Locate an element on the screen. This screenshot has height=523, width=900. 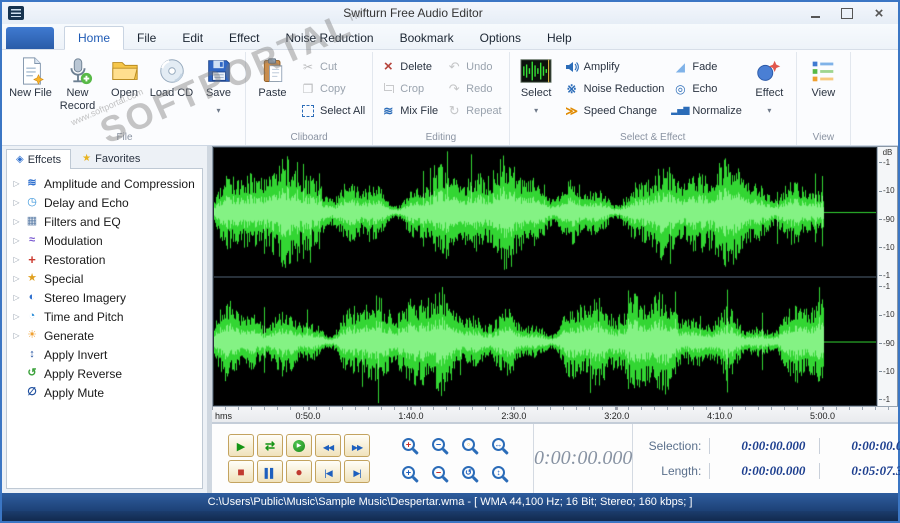
save-dropdown-arrow-icon is located at coordinates (218, 104).